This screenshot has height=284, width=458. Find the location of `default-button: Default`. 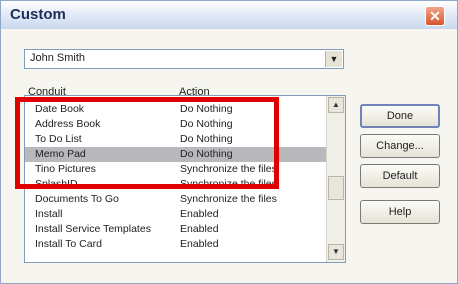

default-button: Default is located at coordinates (400, 176).